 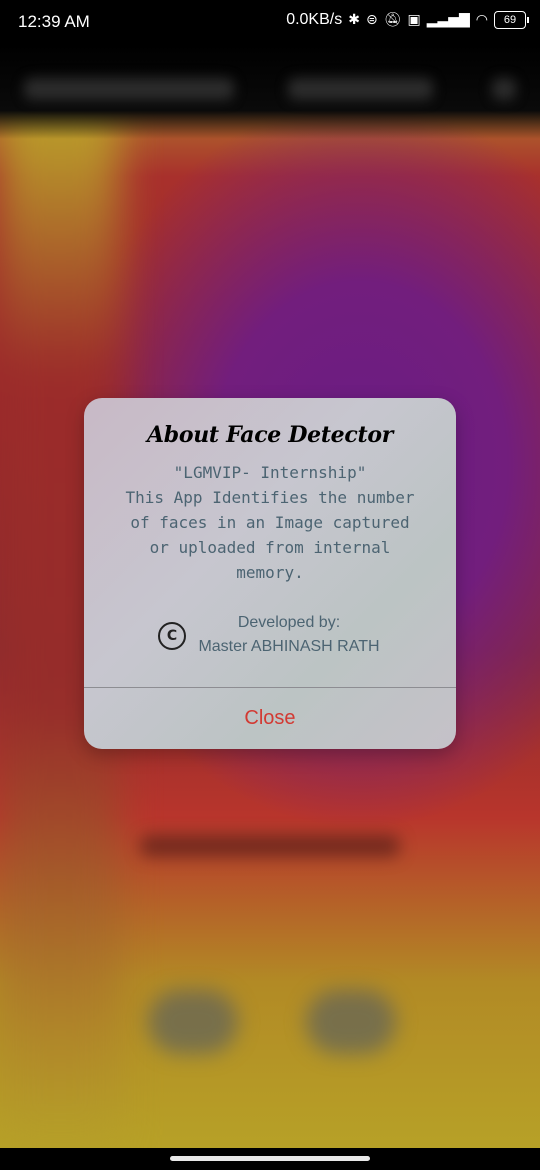 I want to click on developer-name: Master ABHINASH RATH, so click(x=289, y=646).